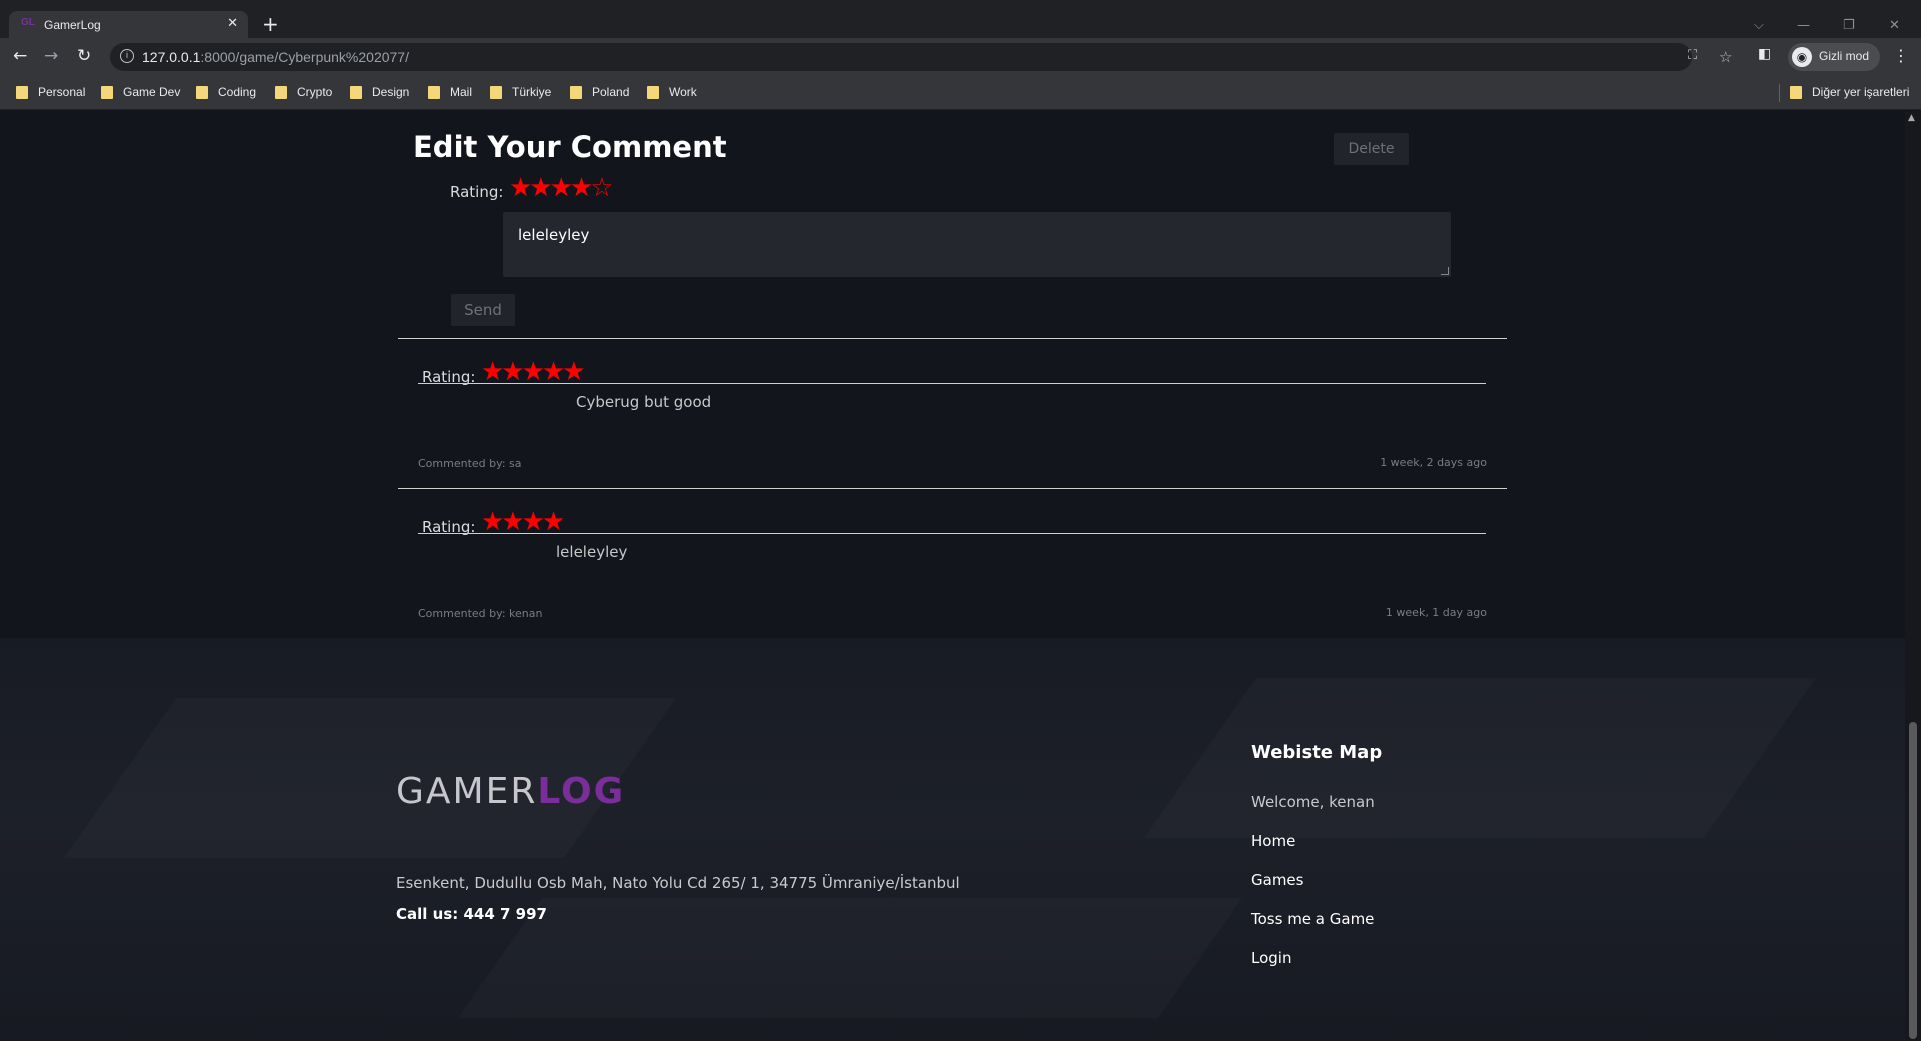 The image size is (1921, 1041). What do you see at coordinates (140, 92) in the screenshot?
I see `bookmark-game-dev: Game Dev` at bounding box center [140, 92].